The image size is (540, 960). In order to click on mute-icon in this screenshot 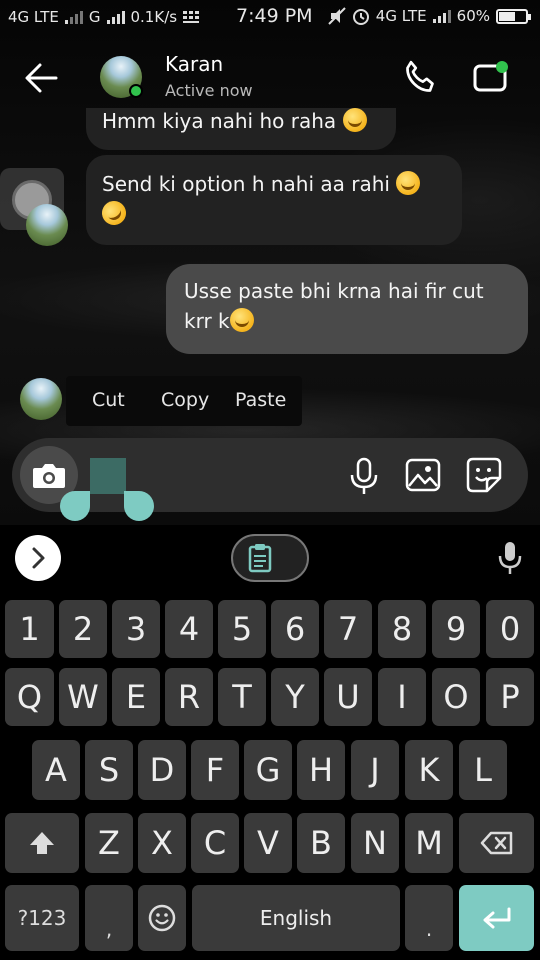, I will do `click(337, 16)`.